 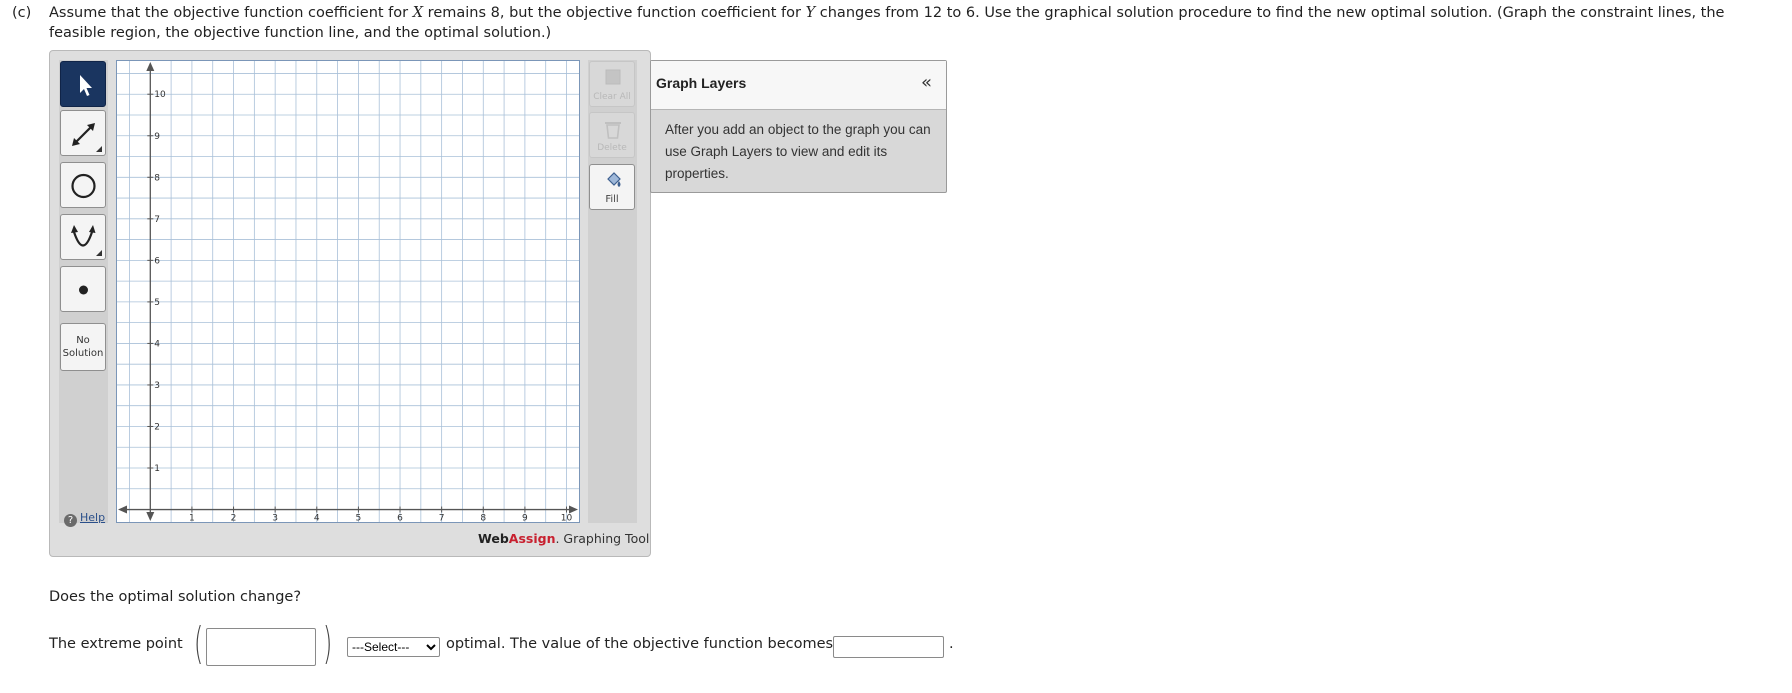 I want to click on circle-tool-button, so click(x=83, y=185).